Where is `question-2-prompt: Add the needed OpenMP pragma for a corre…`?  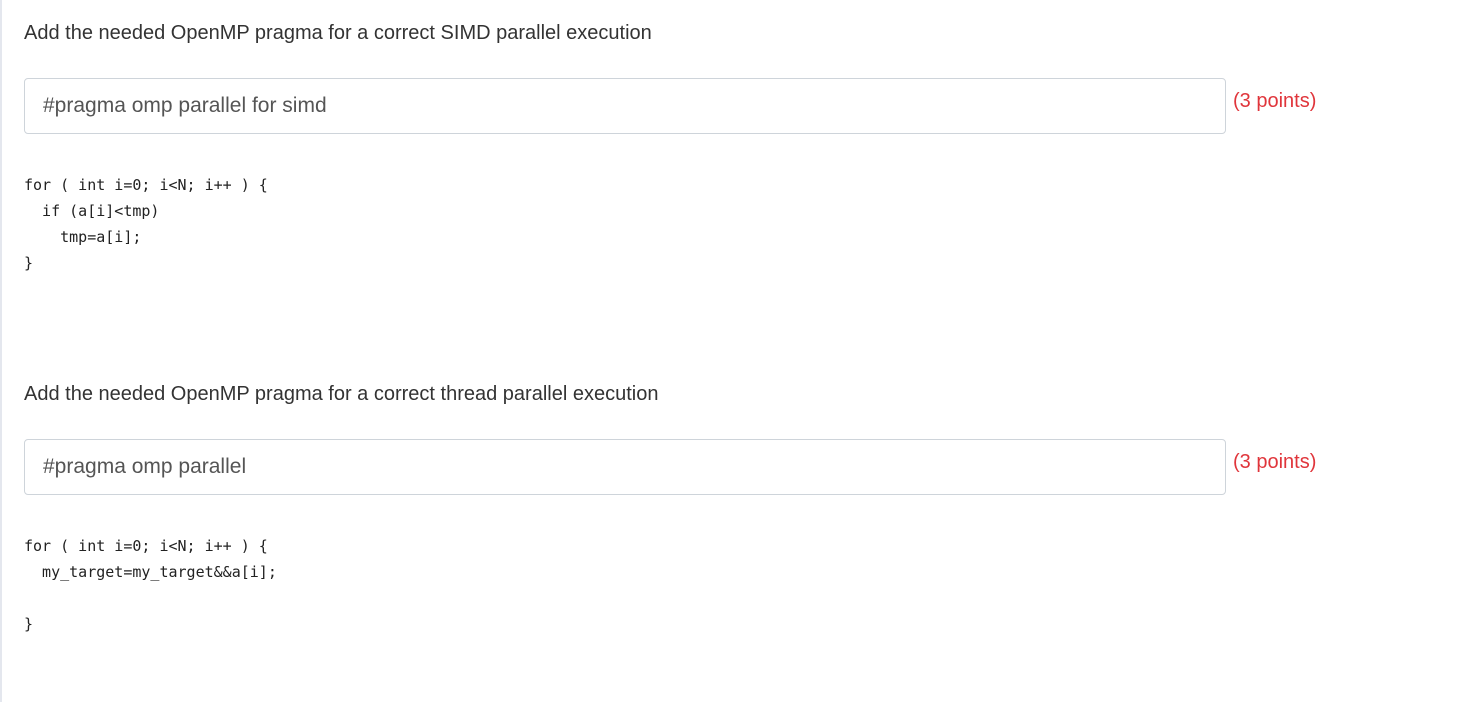 question-2-prompt: Add the needed OpenMP pragma for a corre… is located at coordinates (341, 394).